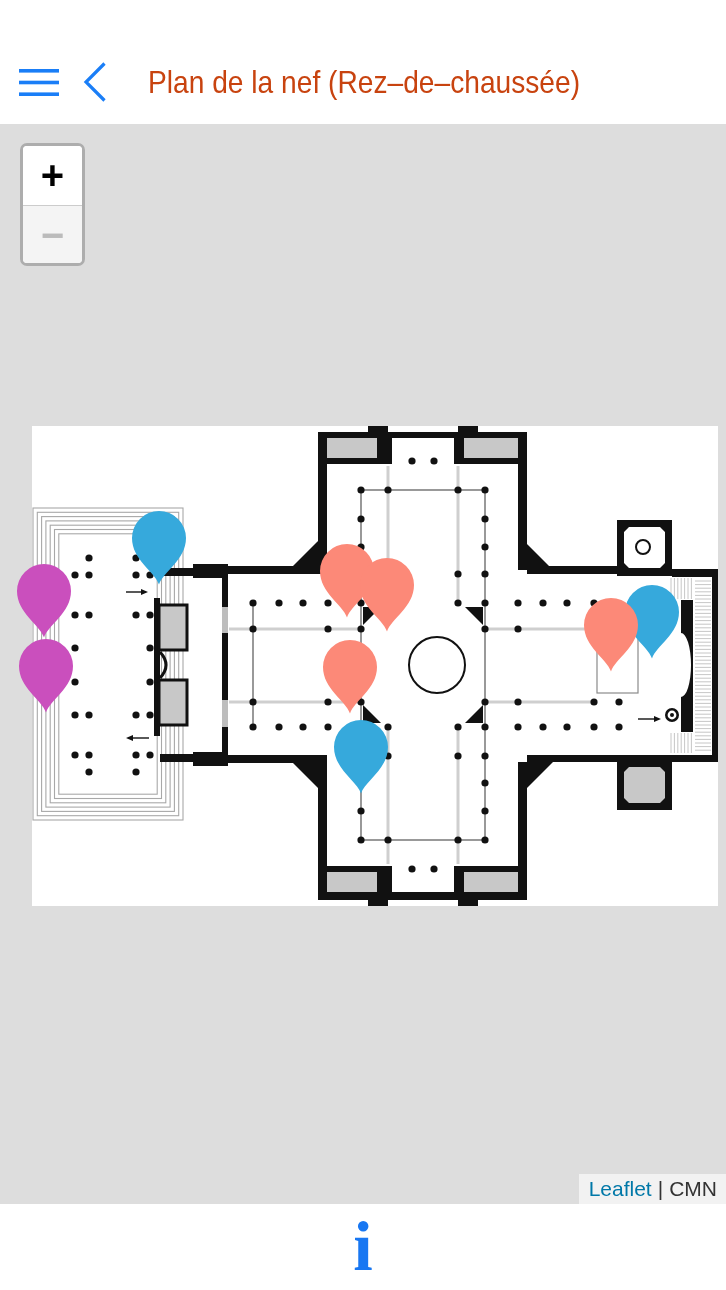  I want to click on attribution-text: CMN, so click(693, 1189).